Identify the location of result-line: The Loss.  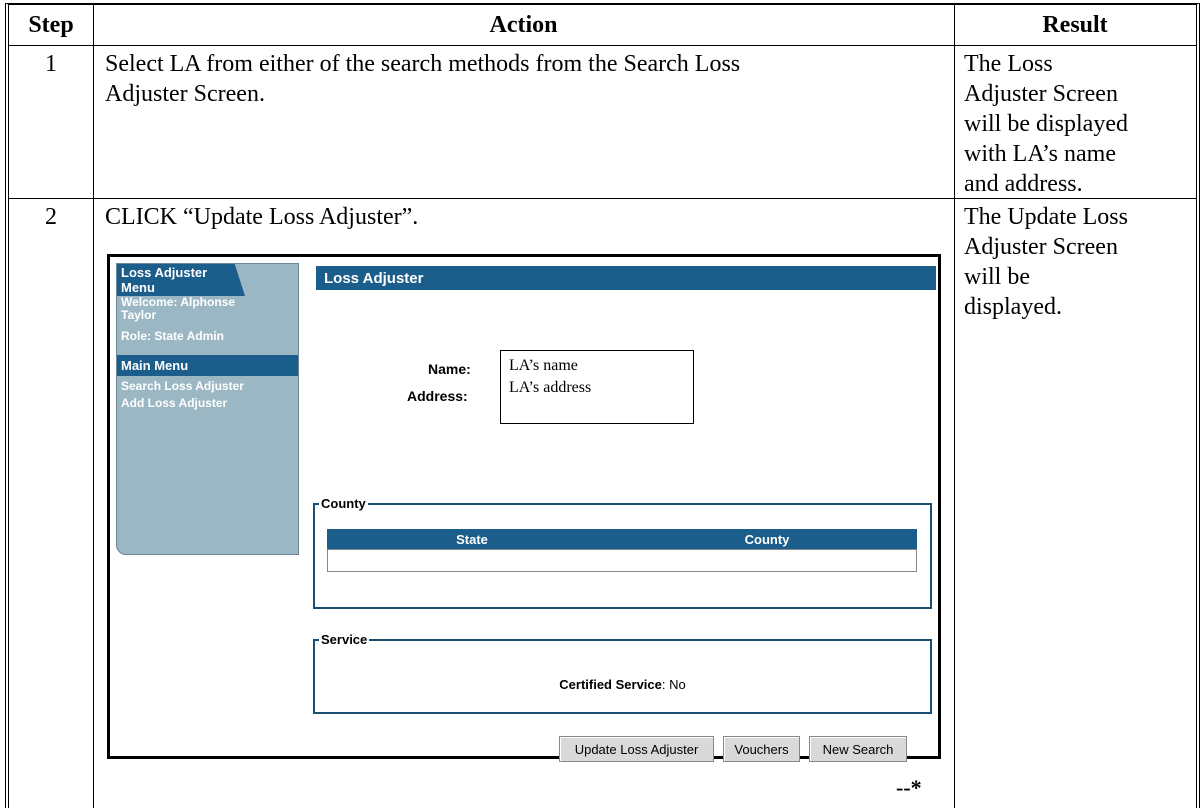
(1008, 64).